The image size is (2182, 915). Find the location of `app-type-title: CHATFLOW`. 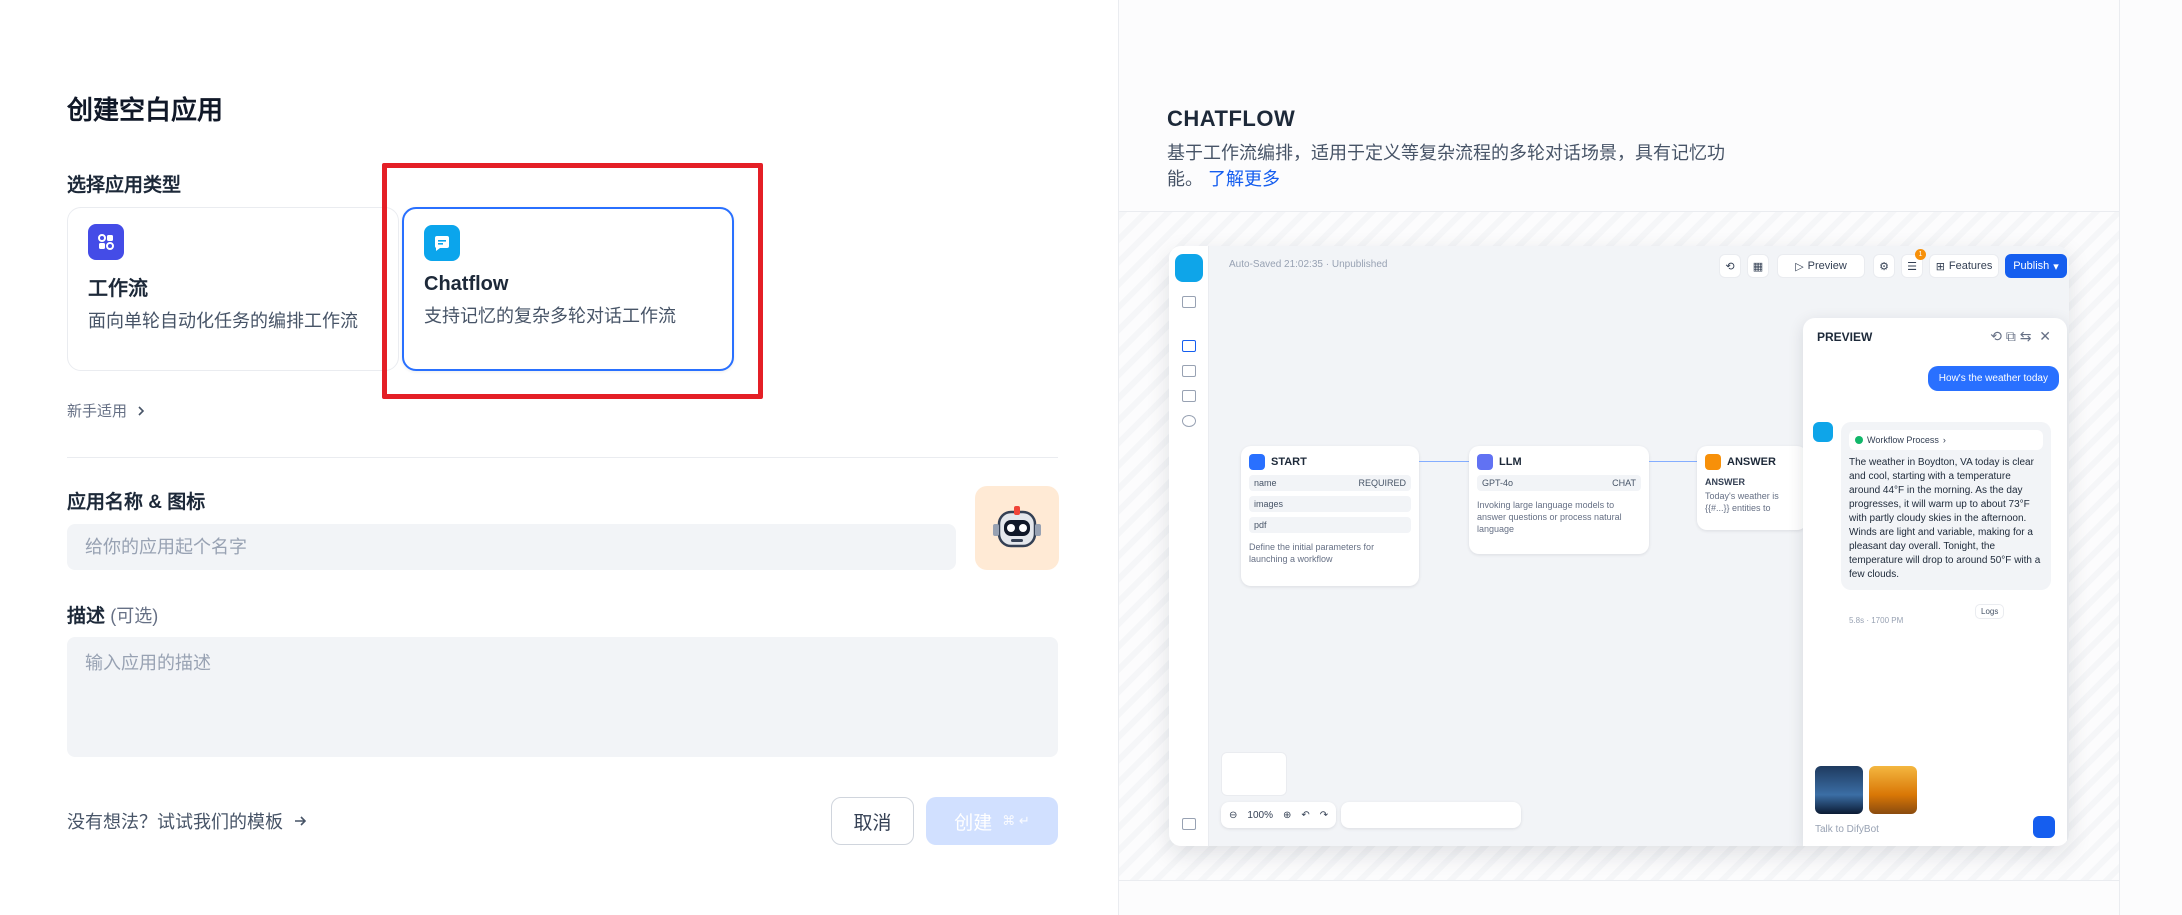

app-type-title: CHATFLOW is located at coordinates (1231, 118).